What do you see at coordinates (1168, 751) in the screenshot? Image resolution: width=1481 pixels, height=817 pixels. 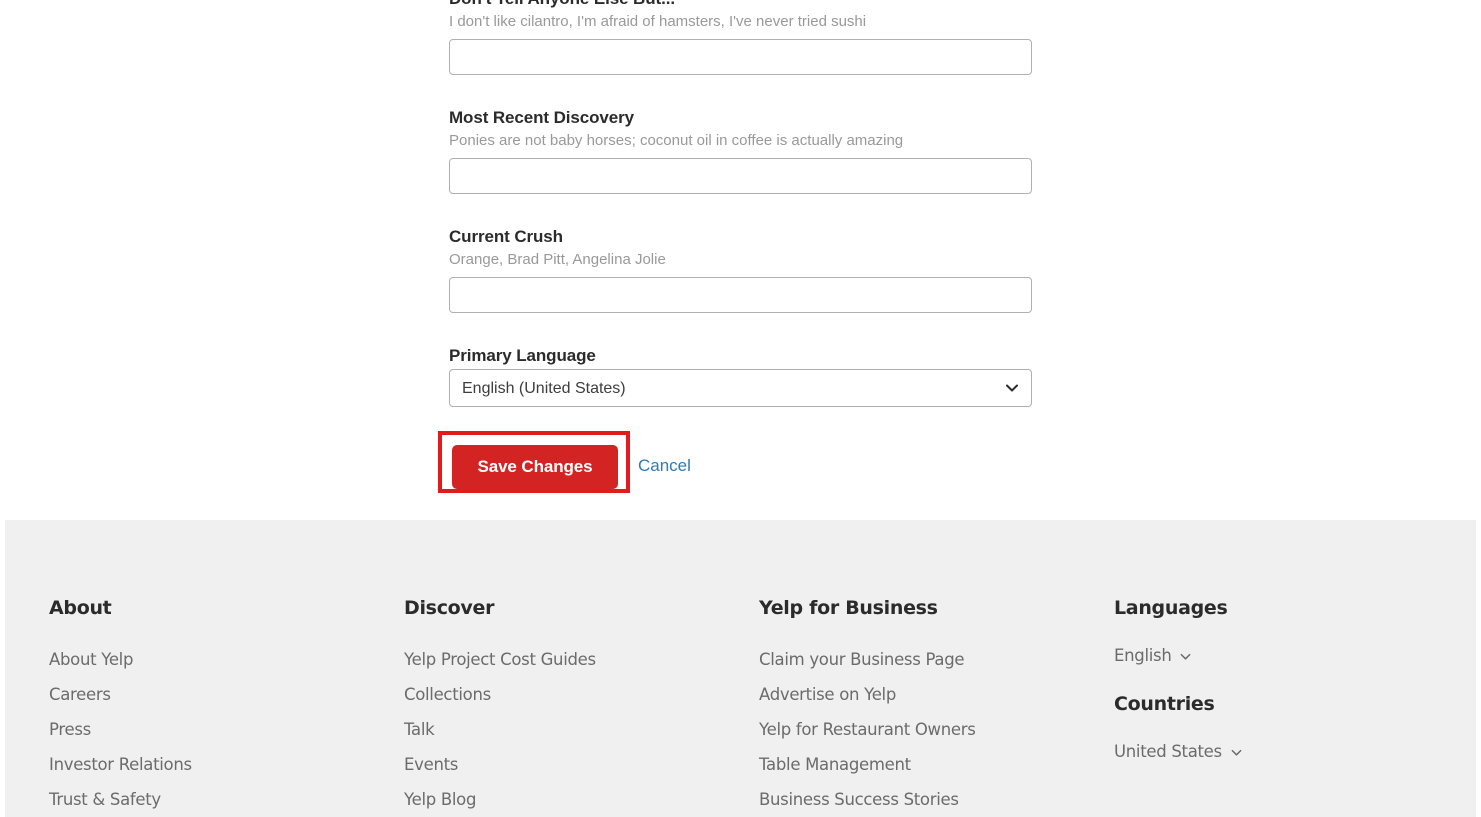 I see `country-selector-label: United States` at bounding box center [1168, 751].